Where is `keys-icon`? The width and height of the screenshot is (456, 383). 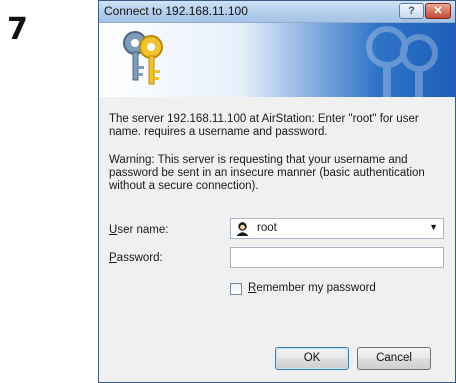 keys-icon is located at coordinates (143, 58).